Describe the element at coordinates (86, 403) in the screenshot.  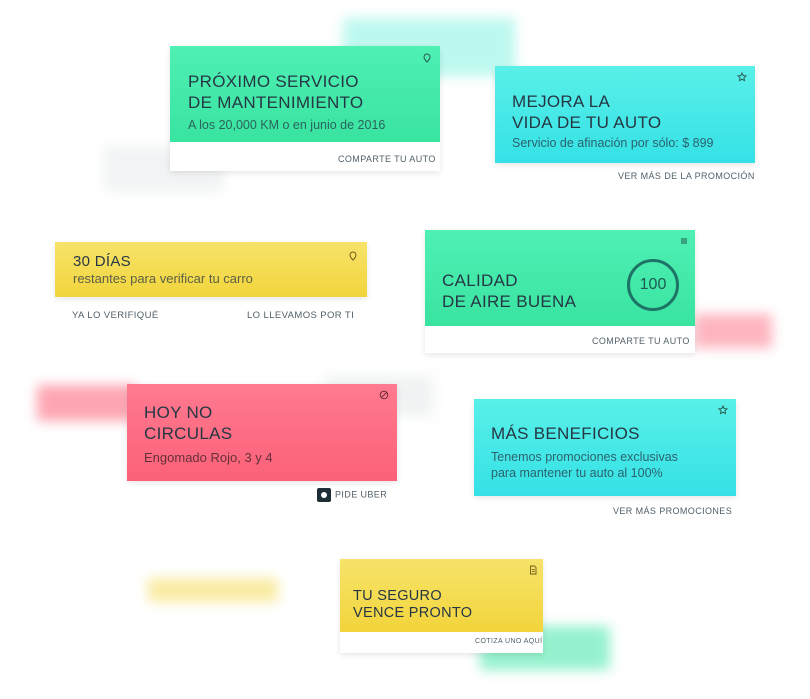
I see `blurred-card-red` at that location.